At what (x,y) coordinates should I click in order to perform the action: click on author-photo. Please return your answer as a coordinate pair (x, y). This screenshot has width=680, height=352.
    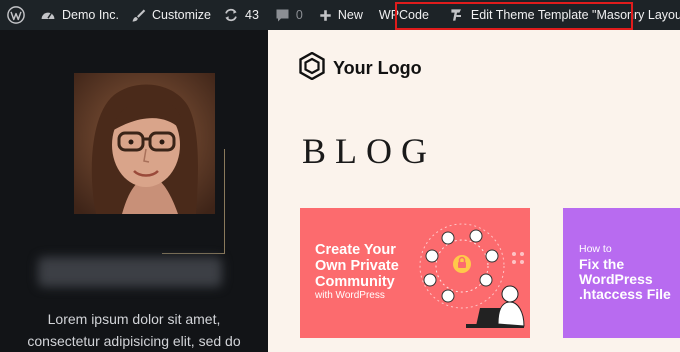
    Looking at the image, I should click on (144, 143).